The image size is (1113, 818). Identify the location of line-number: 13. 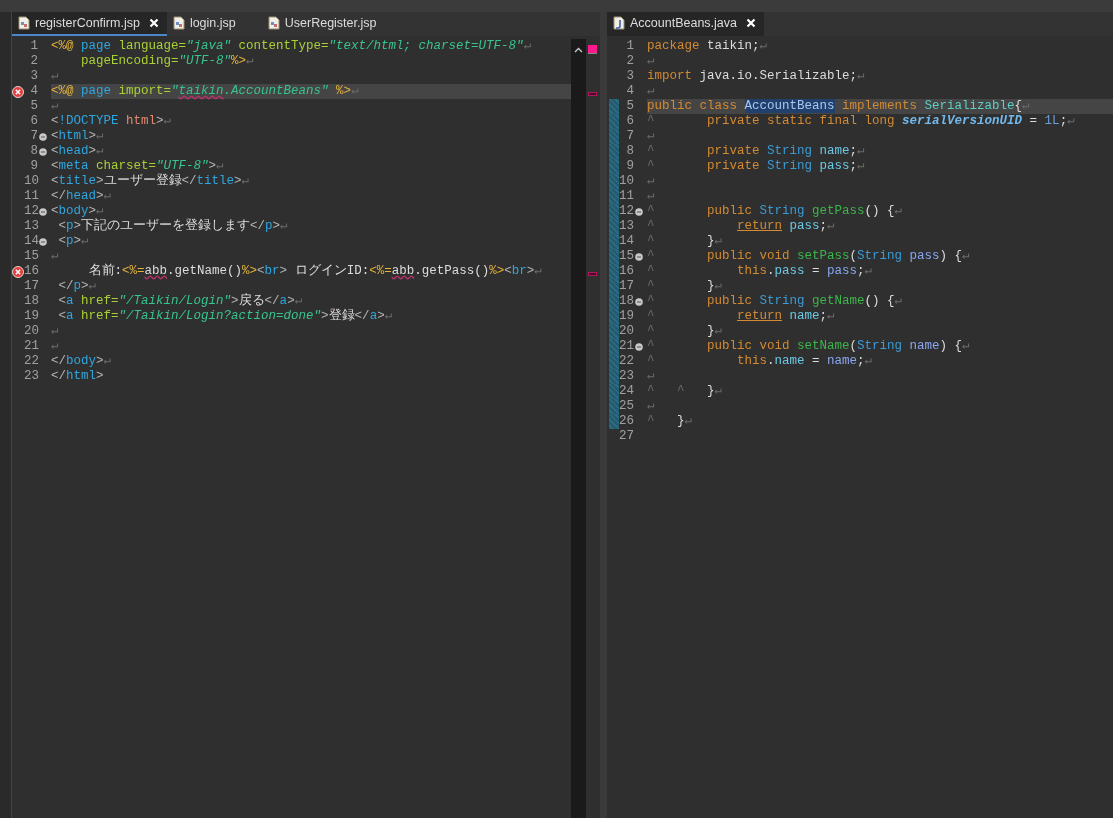
(626, 226).